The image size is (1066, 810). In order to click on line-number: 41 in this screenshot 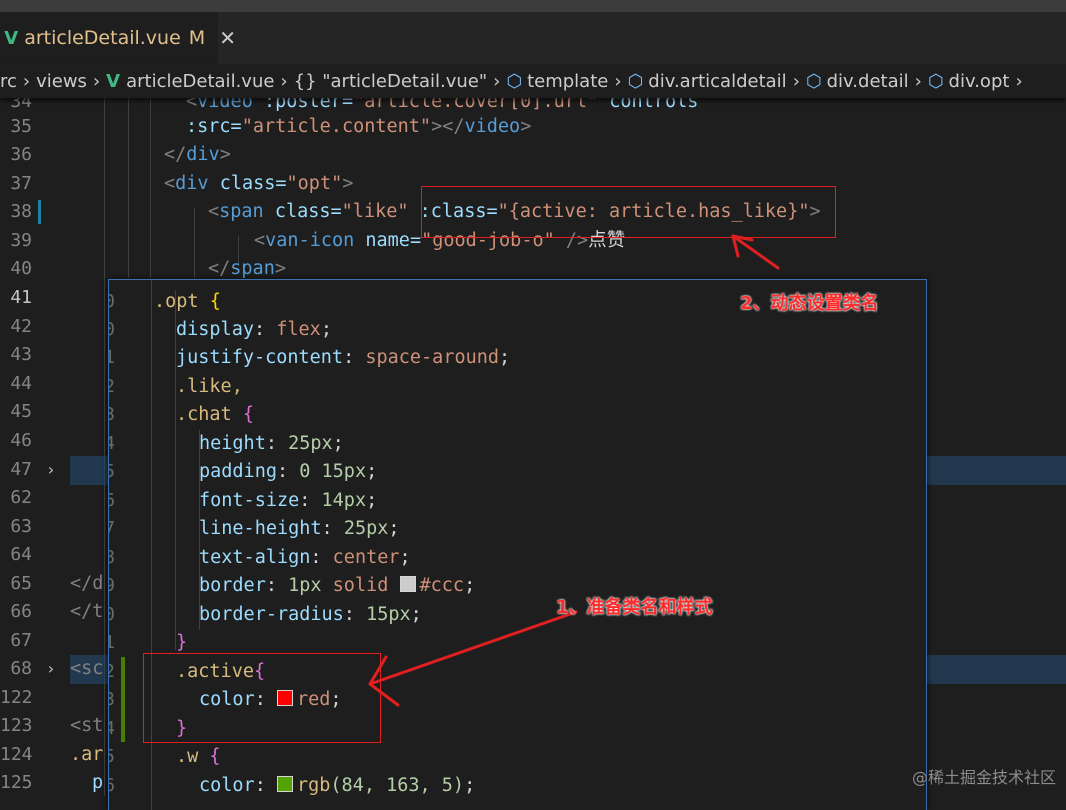, I will do `click(21, 297)`.